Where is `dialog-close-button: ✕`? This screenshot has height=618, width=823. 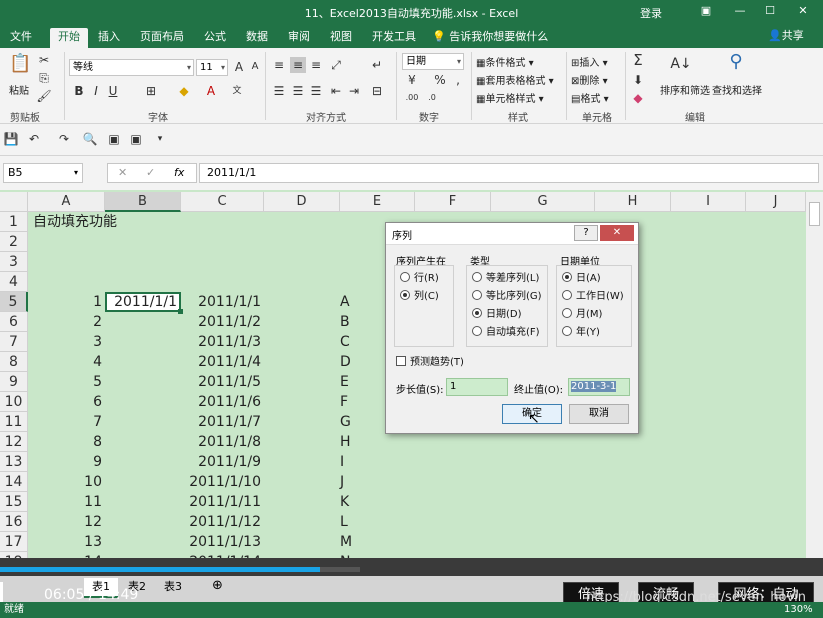
dialog-close-button: ✕ is located at coordinates (617, 233).